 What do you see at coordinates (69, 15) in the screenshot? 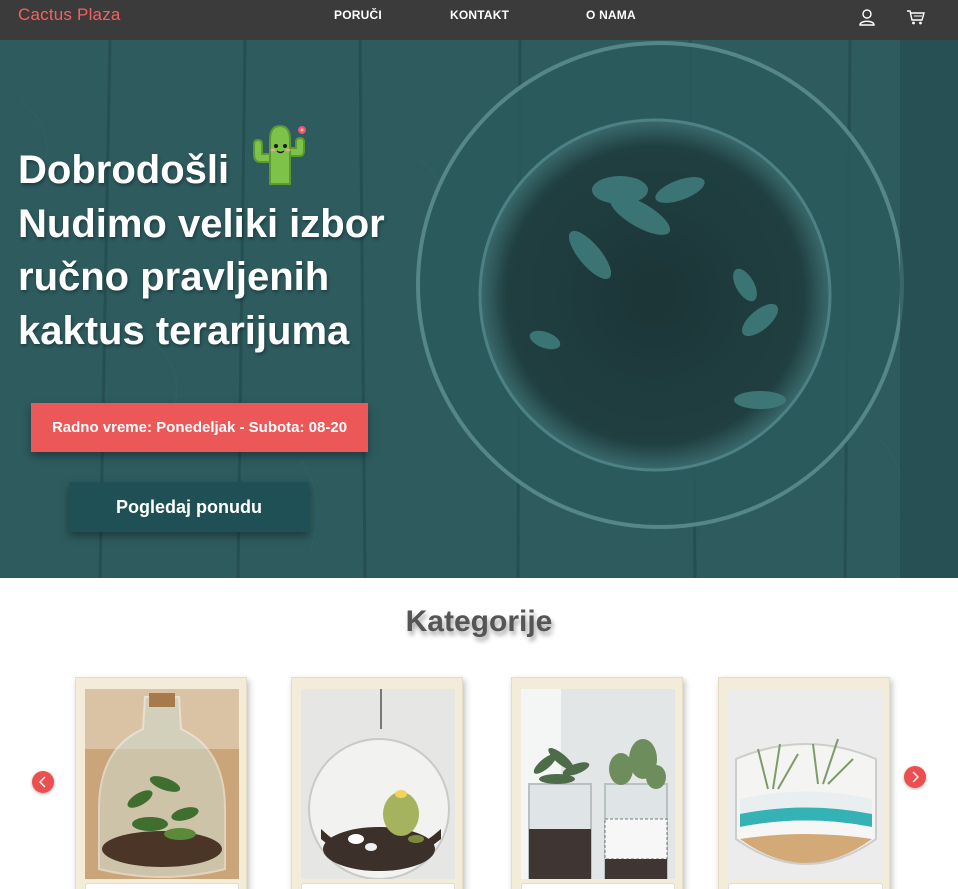
I see `brand-logo: Cactus Plaza` at bounding box center [69, 15].